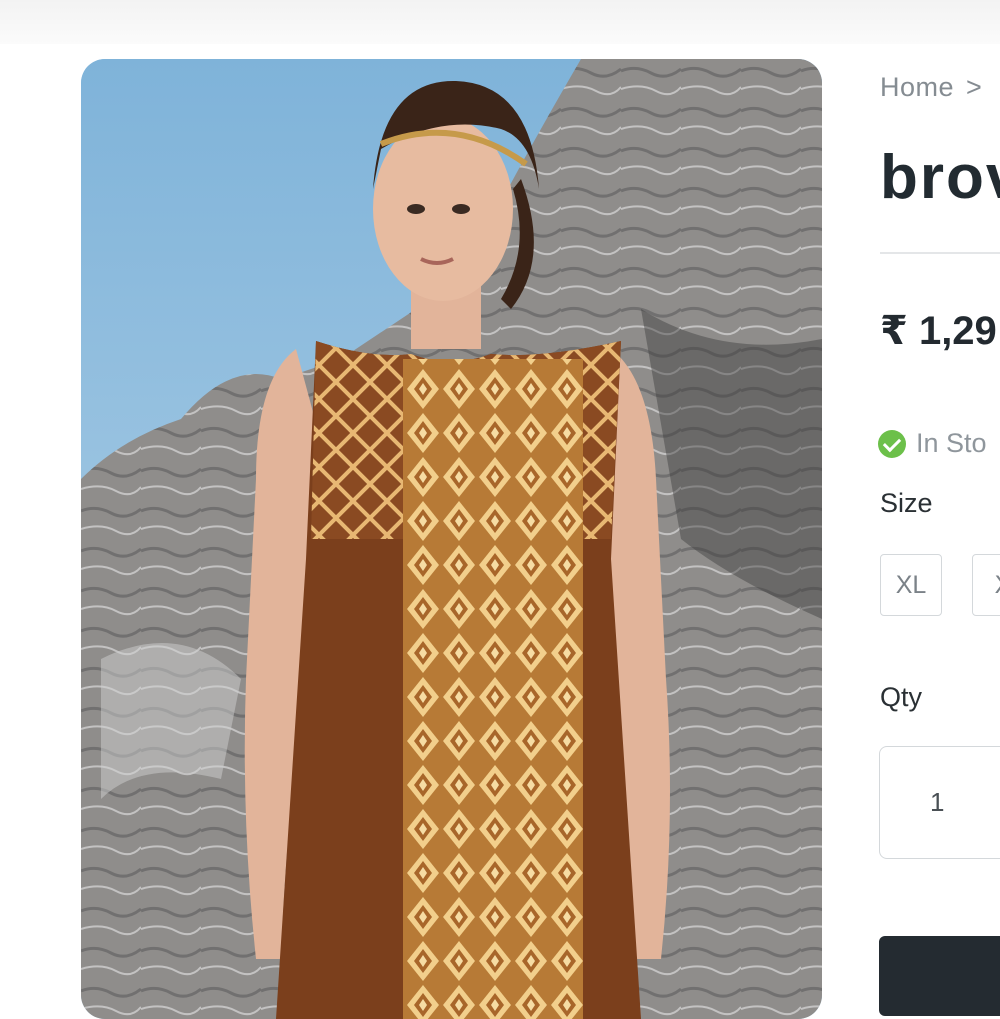  What do you see at coordinates (911, 585) in the screenshot?
I see `size-option-xl: XL` at bounding box center [911, 585].